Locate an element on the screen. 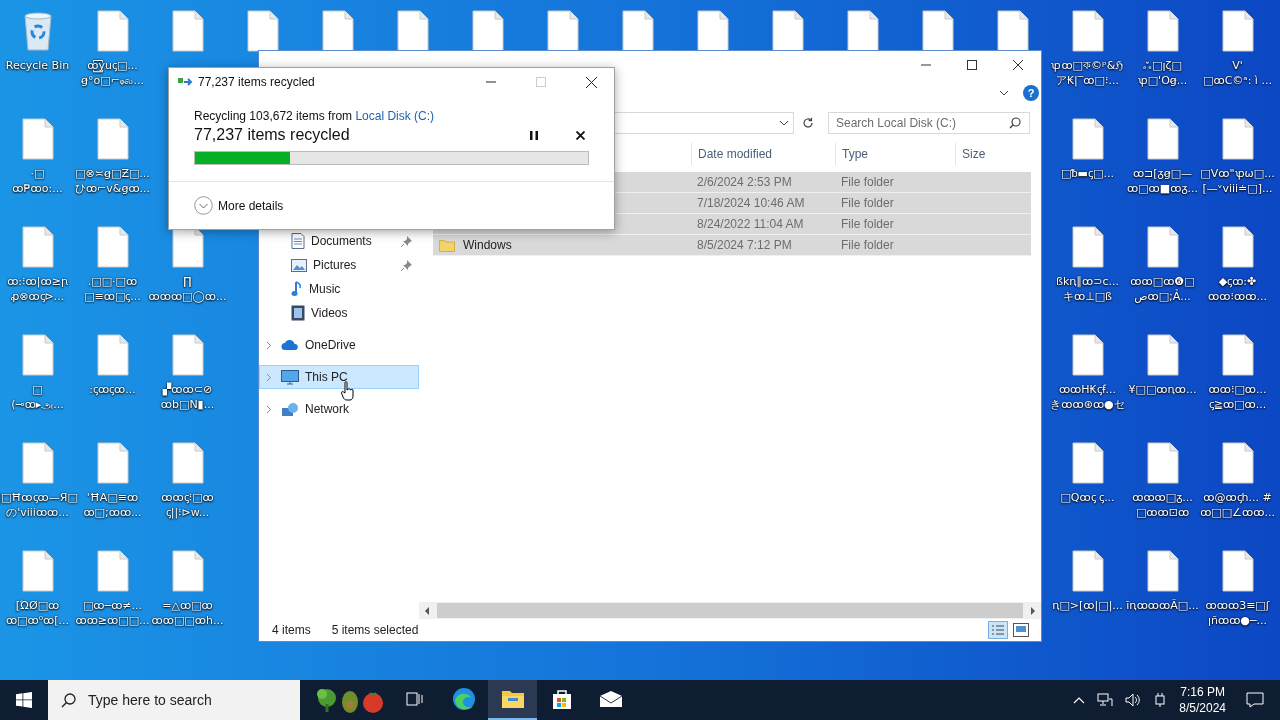 This screenshot has width=1280, height=720. taskbar-search-field: Type here to search is located at coordinates (174, 700).